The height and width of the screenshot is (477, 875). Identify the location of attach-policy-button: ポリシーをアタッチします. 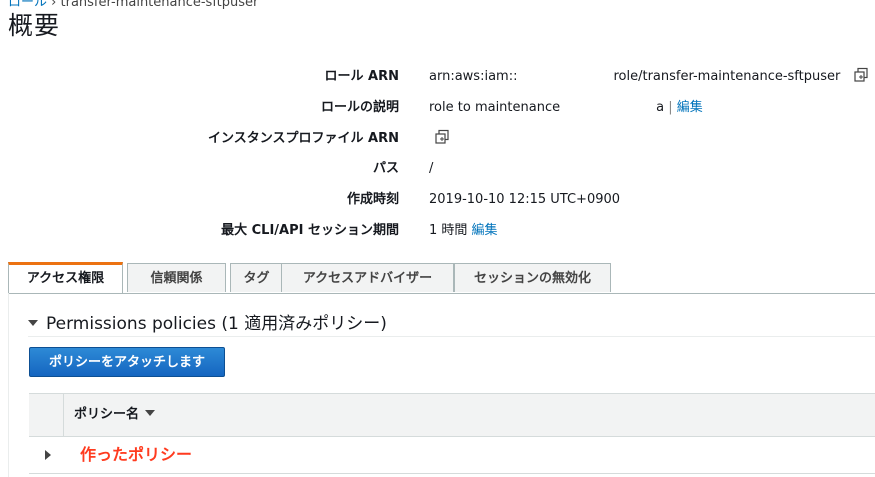
(127, 362).